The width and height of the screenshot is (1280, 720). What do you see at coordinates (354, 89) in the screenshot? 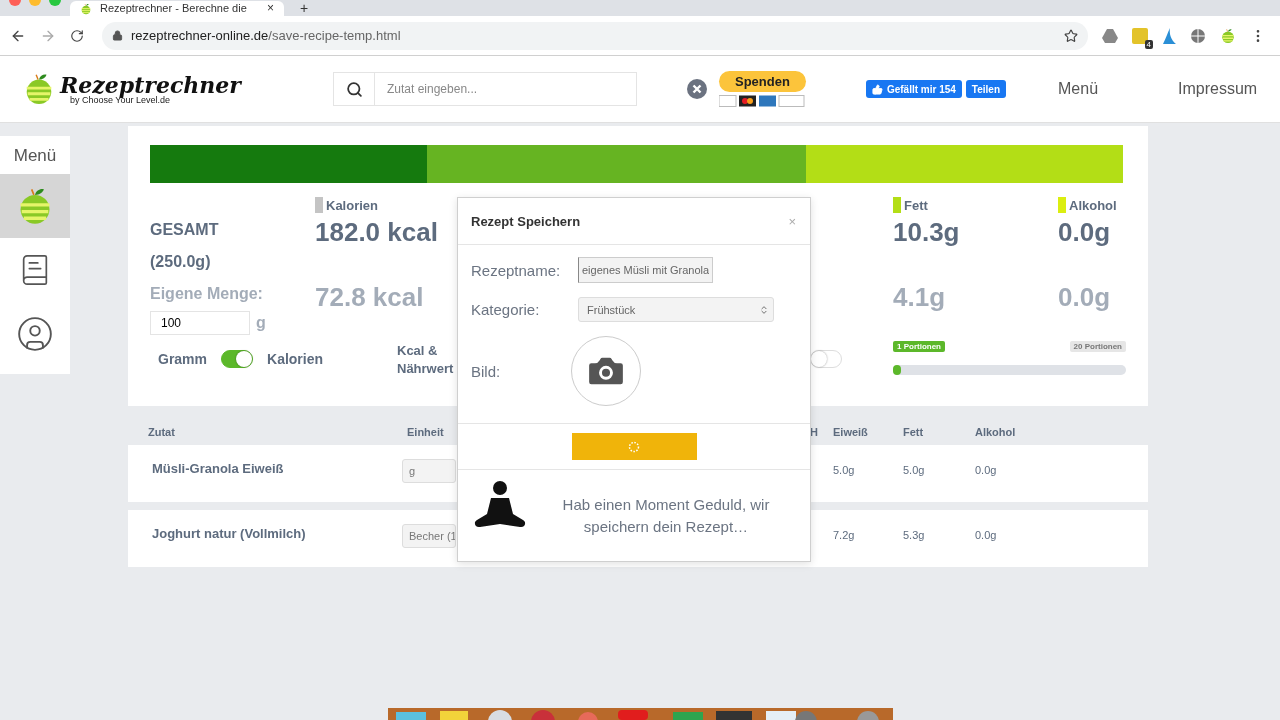
I see `search-icon` at bounding box center [354, 89].